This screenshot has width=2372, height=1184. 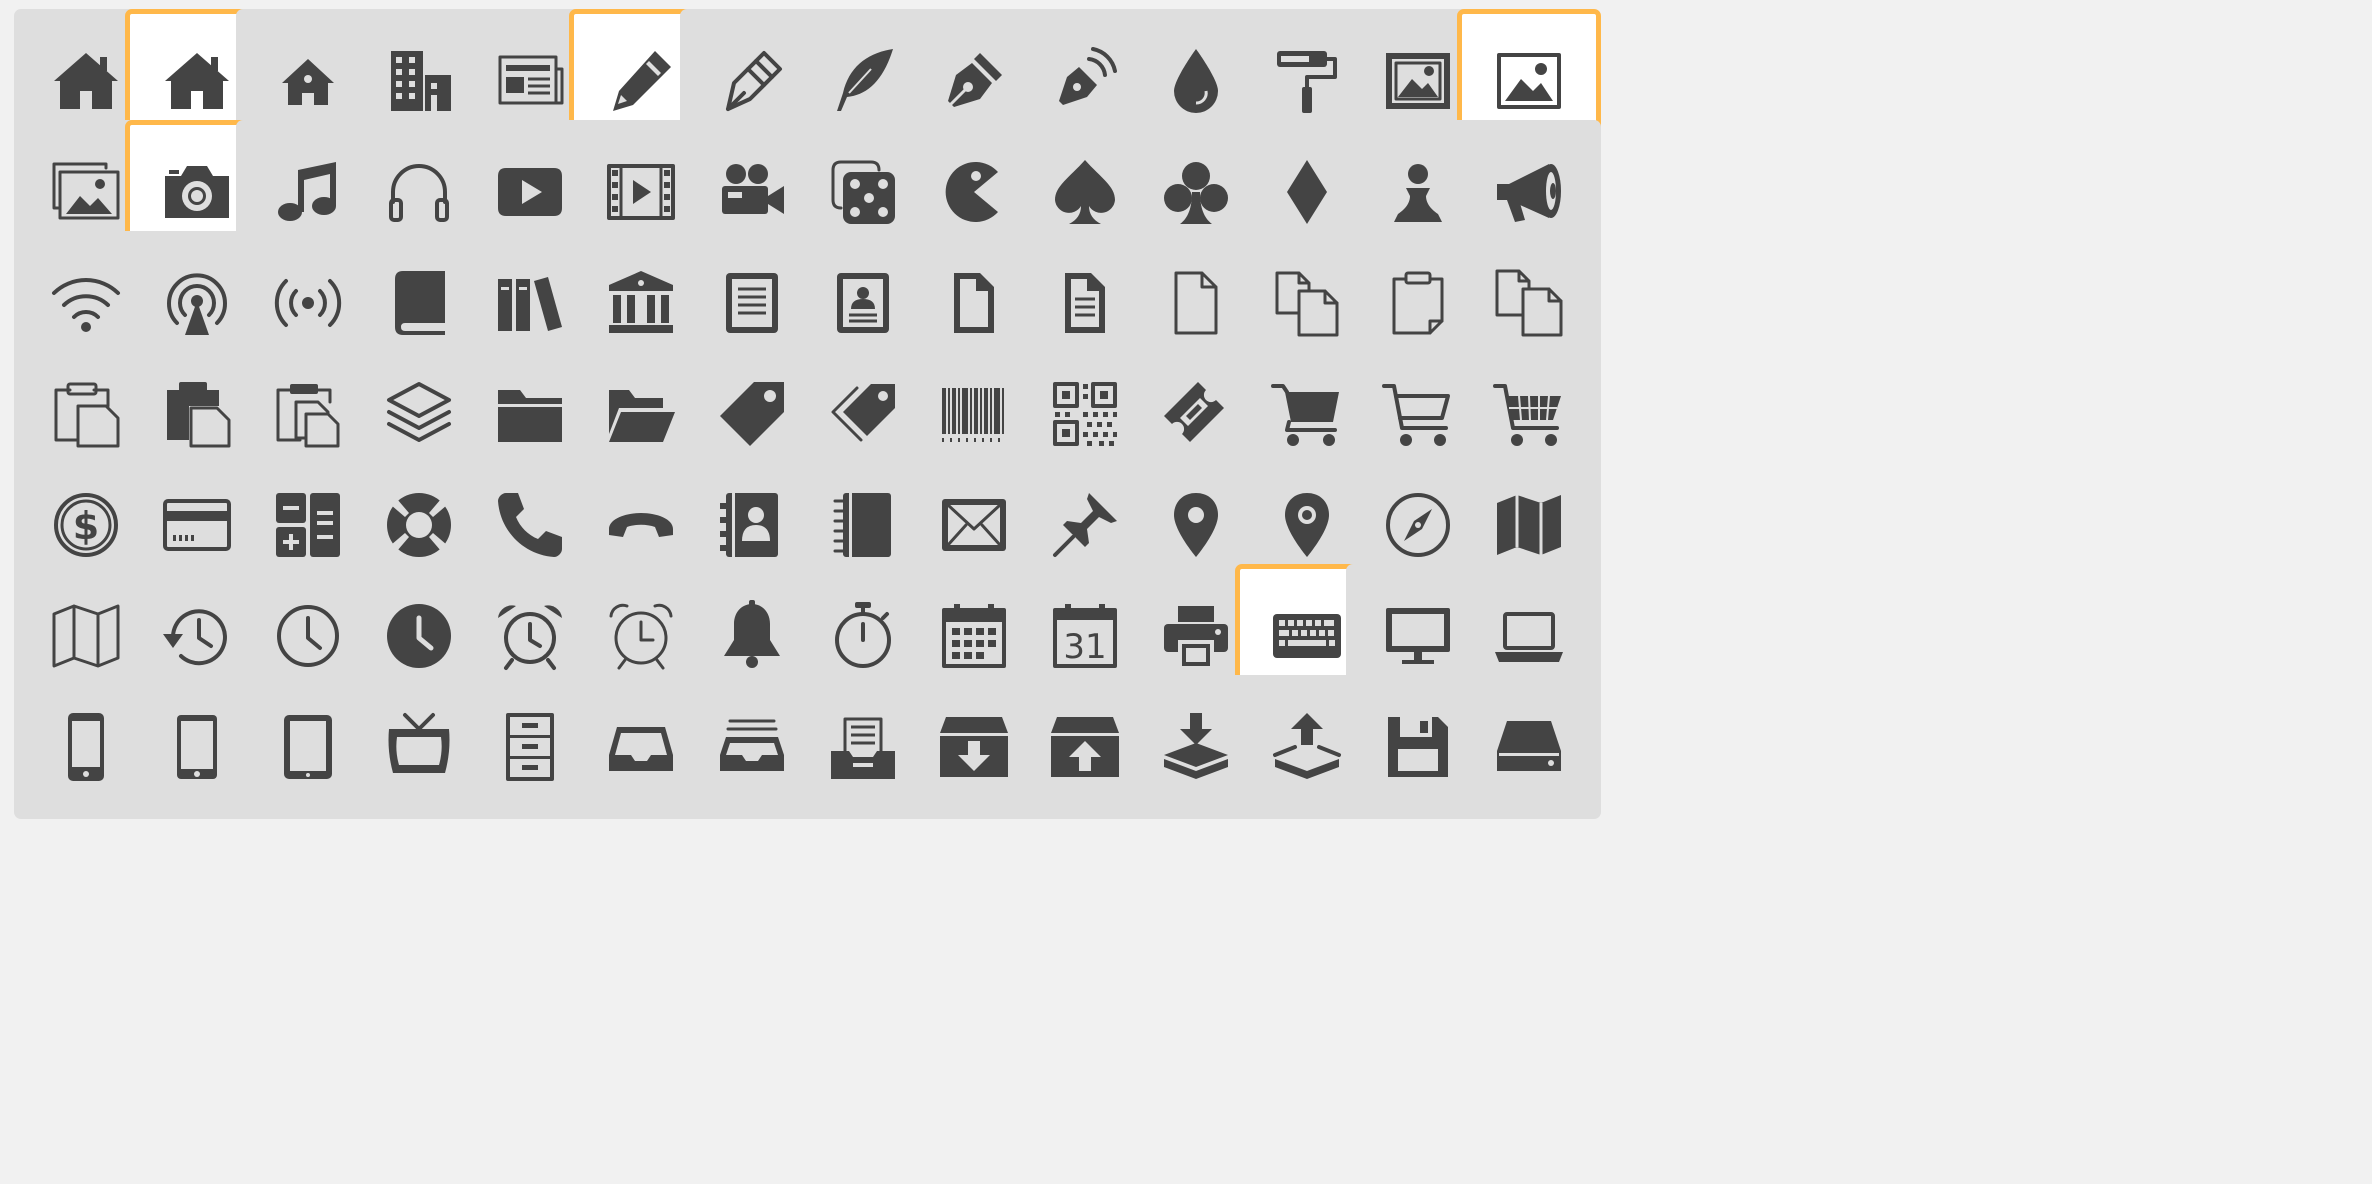 What do you see at coordinates (1307, 304) in the screenshot?
I see `files-copy-icon` at bounding box center [1307, 304].